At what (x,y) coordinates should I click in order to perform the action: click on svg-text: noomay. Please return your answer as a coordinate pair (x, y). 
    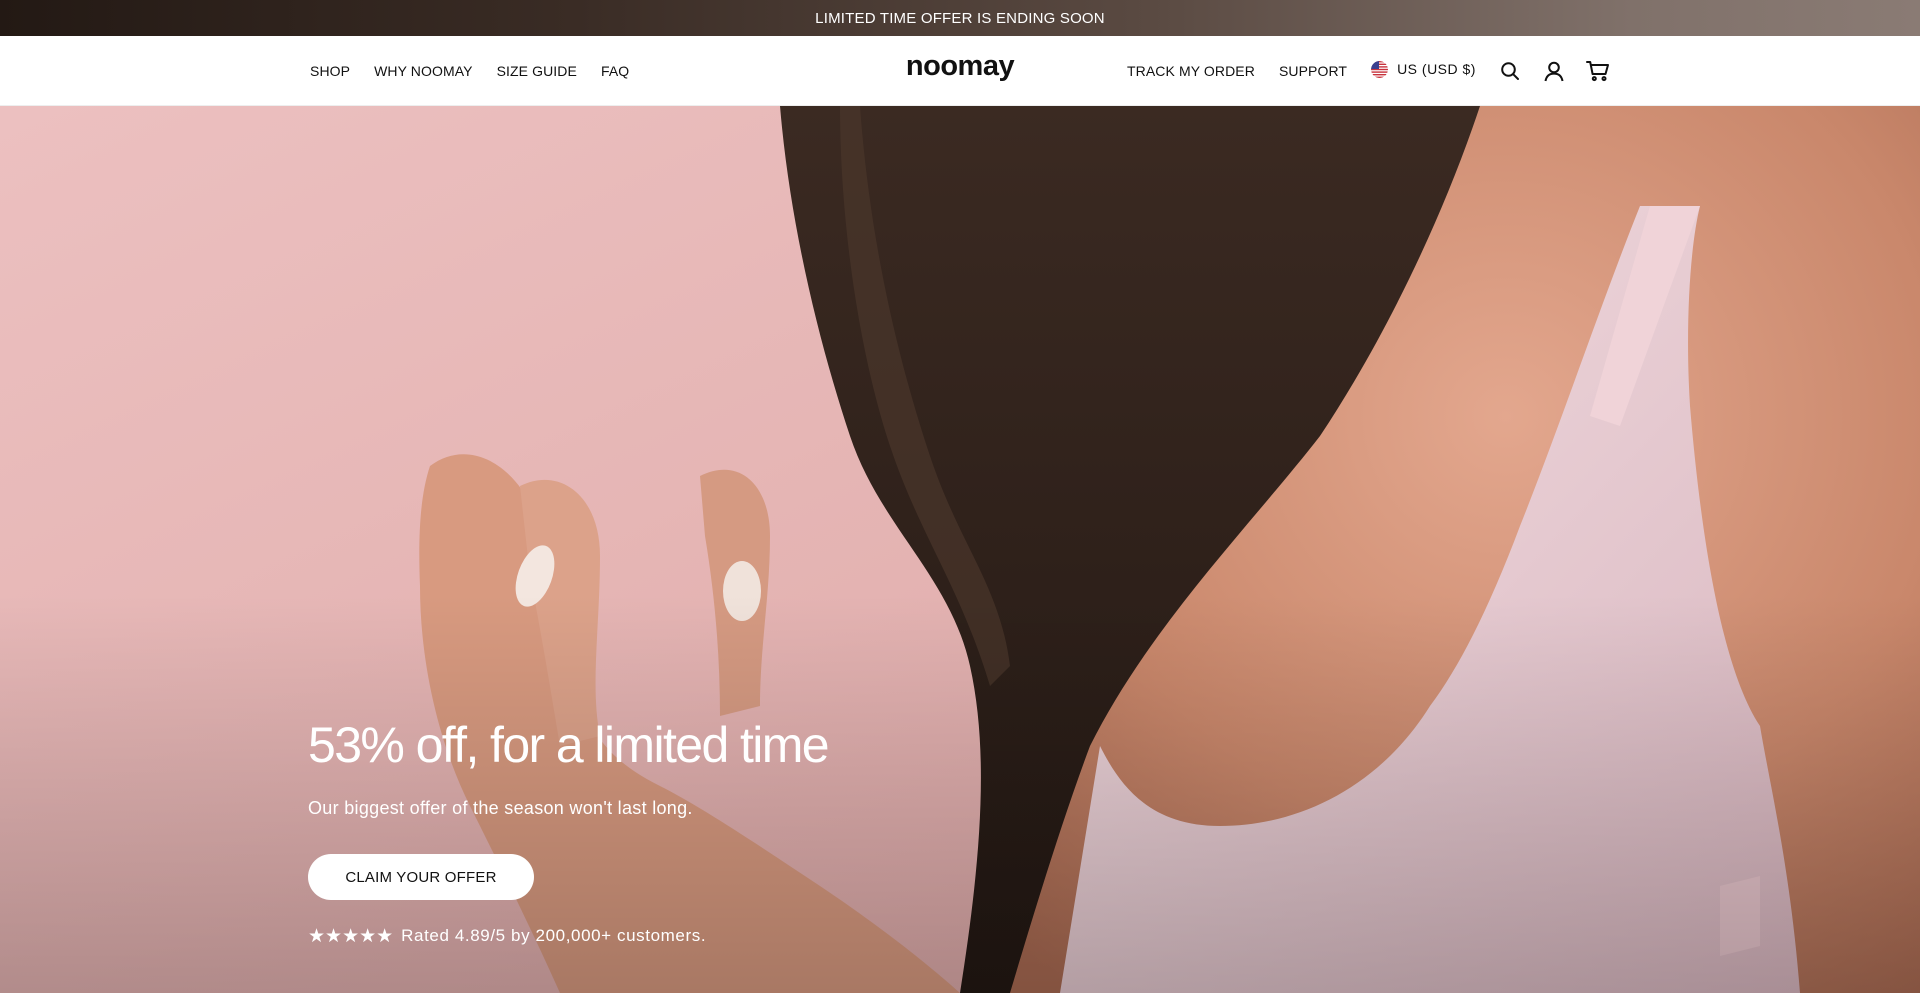
    Looking at the image, I should click on (960, 68).